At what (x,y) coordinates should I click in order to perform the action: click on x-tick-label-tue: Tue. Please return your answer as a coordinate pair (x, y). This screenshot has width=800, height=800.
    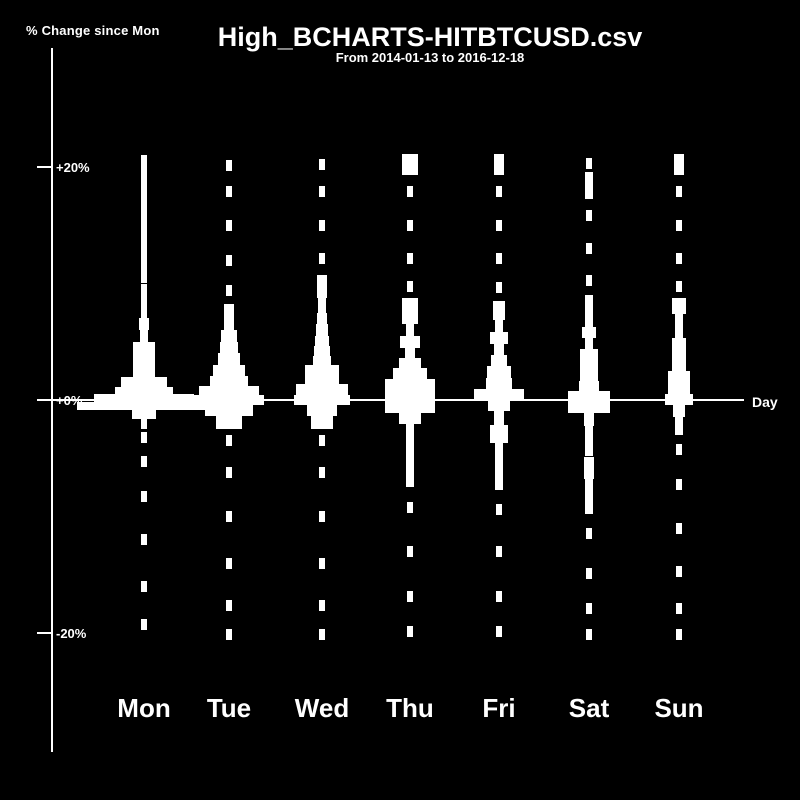
    Looking at the image, I should click on (229, 708).